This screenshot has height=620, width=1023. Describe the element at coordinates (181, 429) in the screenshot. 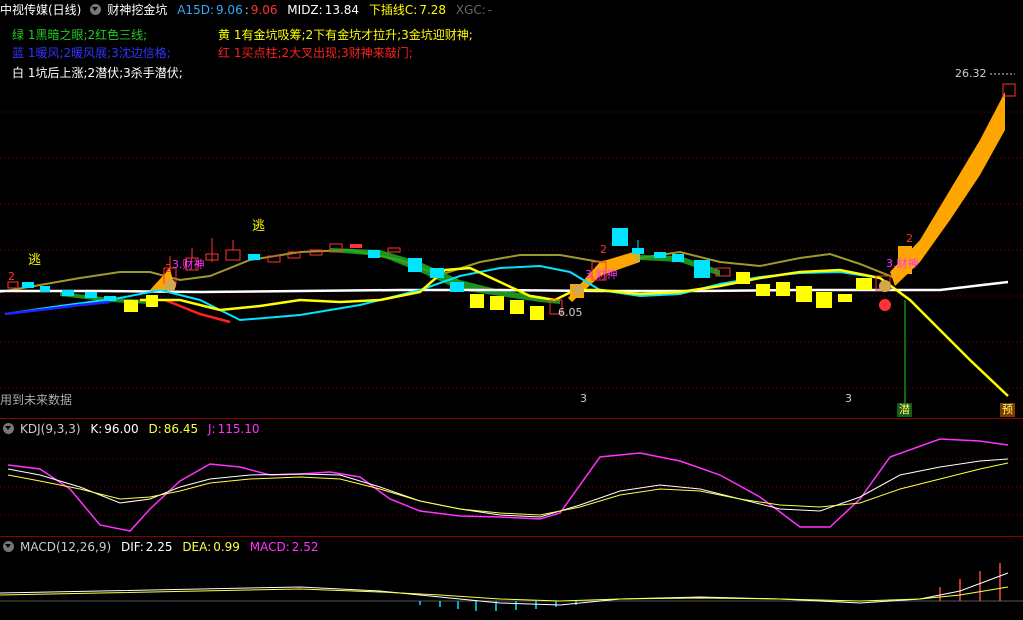

I see `kdj-d-value: 86.45` at that location.